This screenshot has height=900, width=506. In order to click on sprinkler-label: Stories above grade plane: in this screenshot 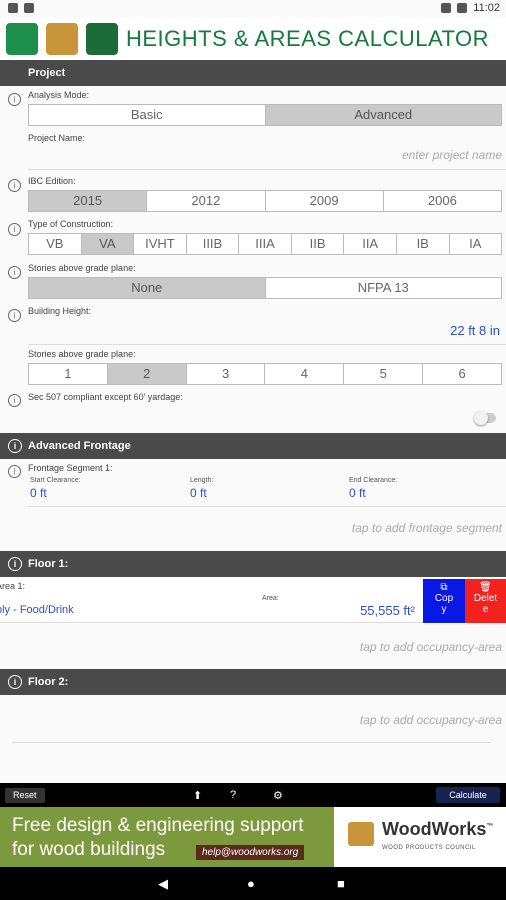, I will do `click(82, 268)`.